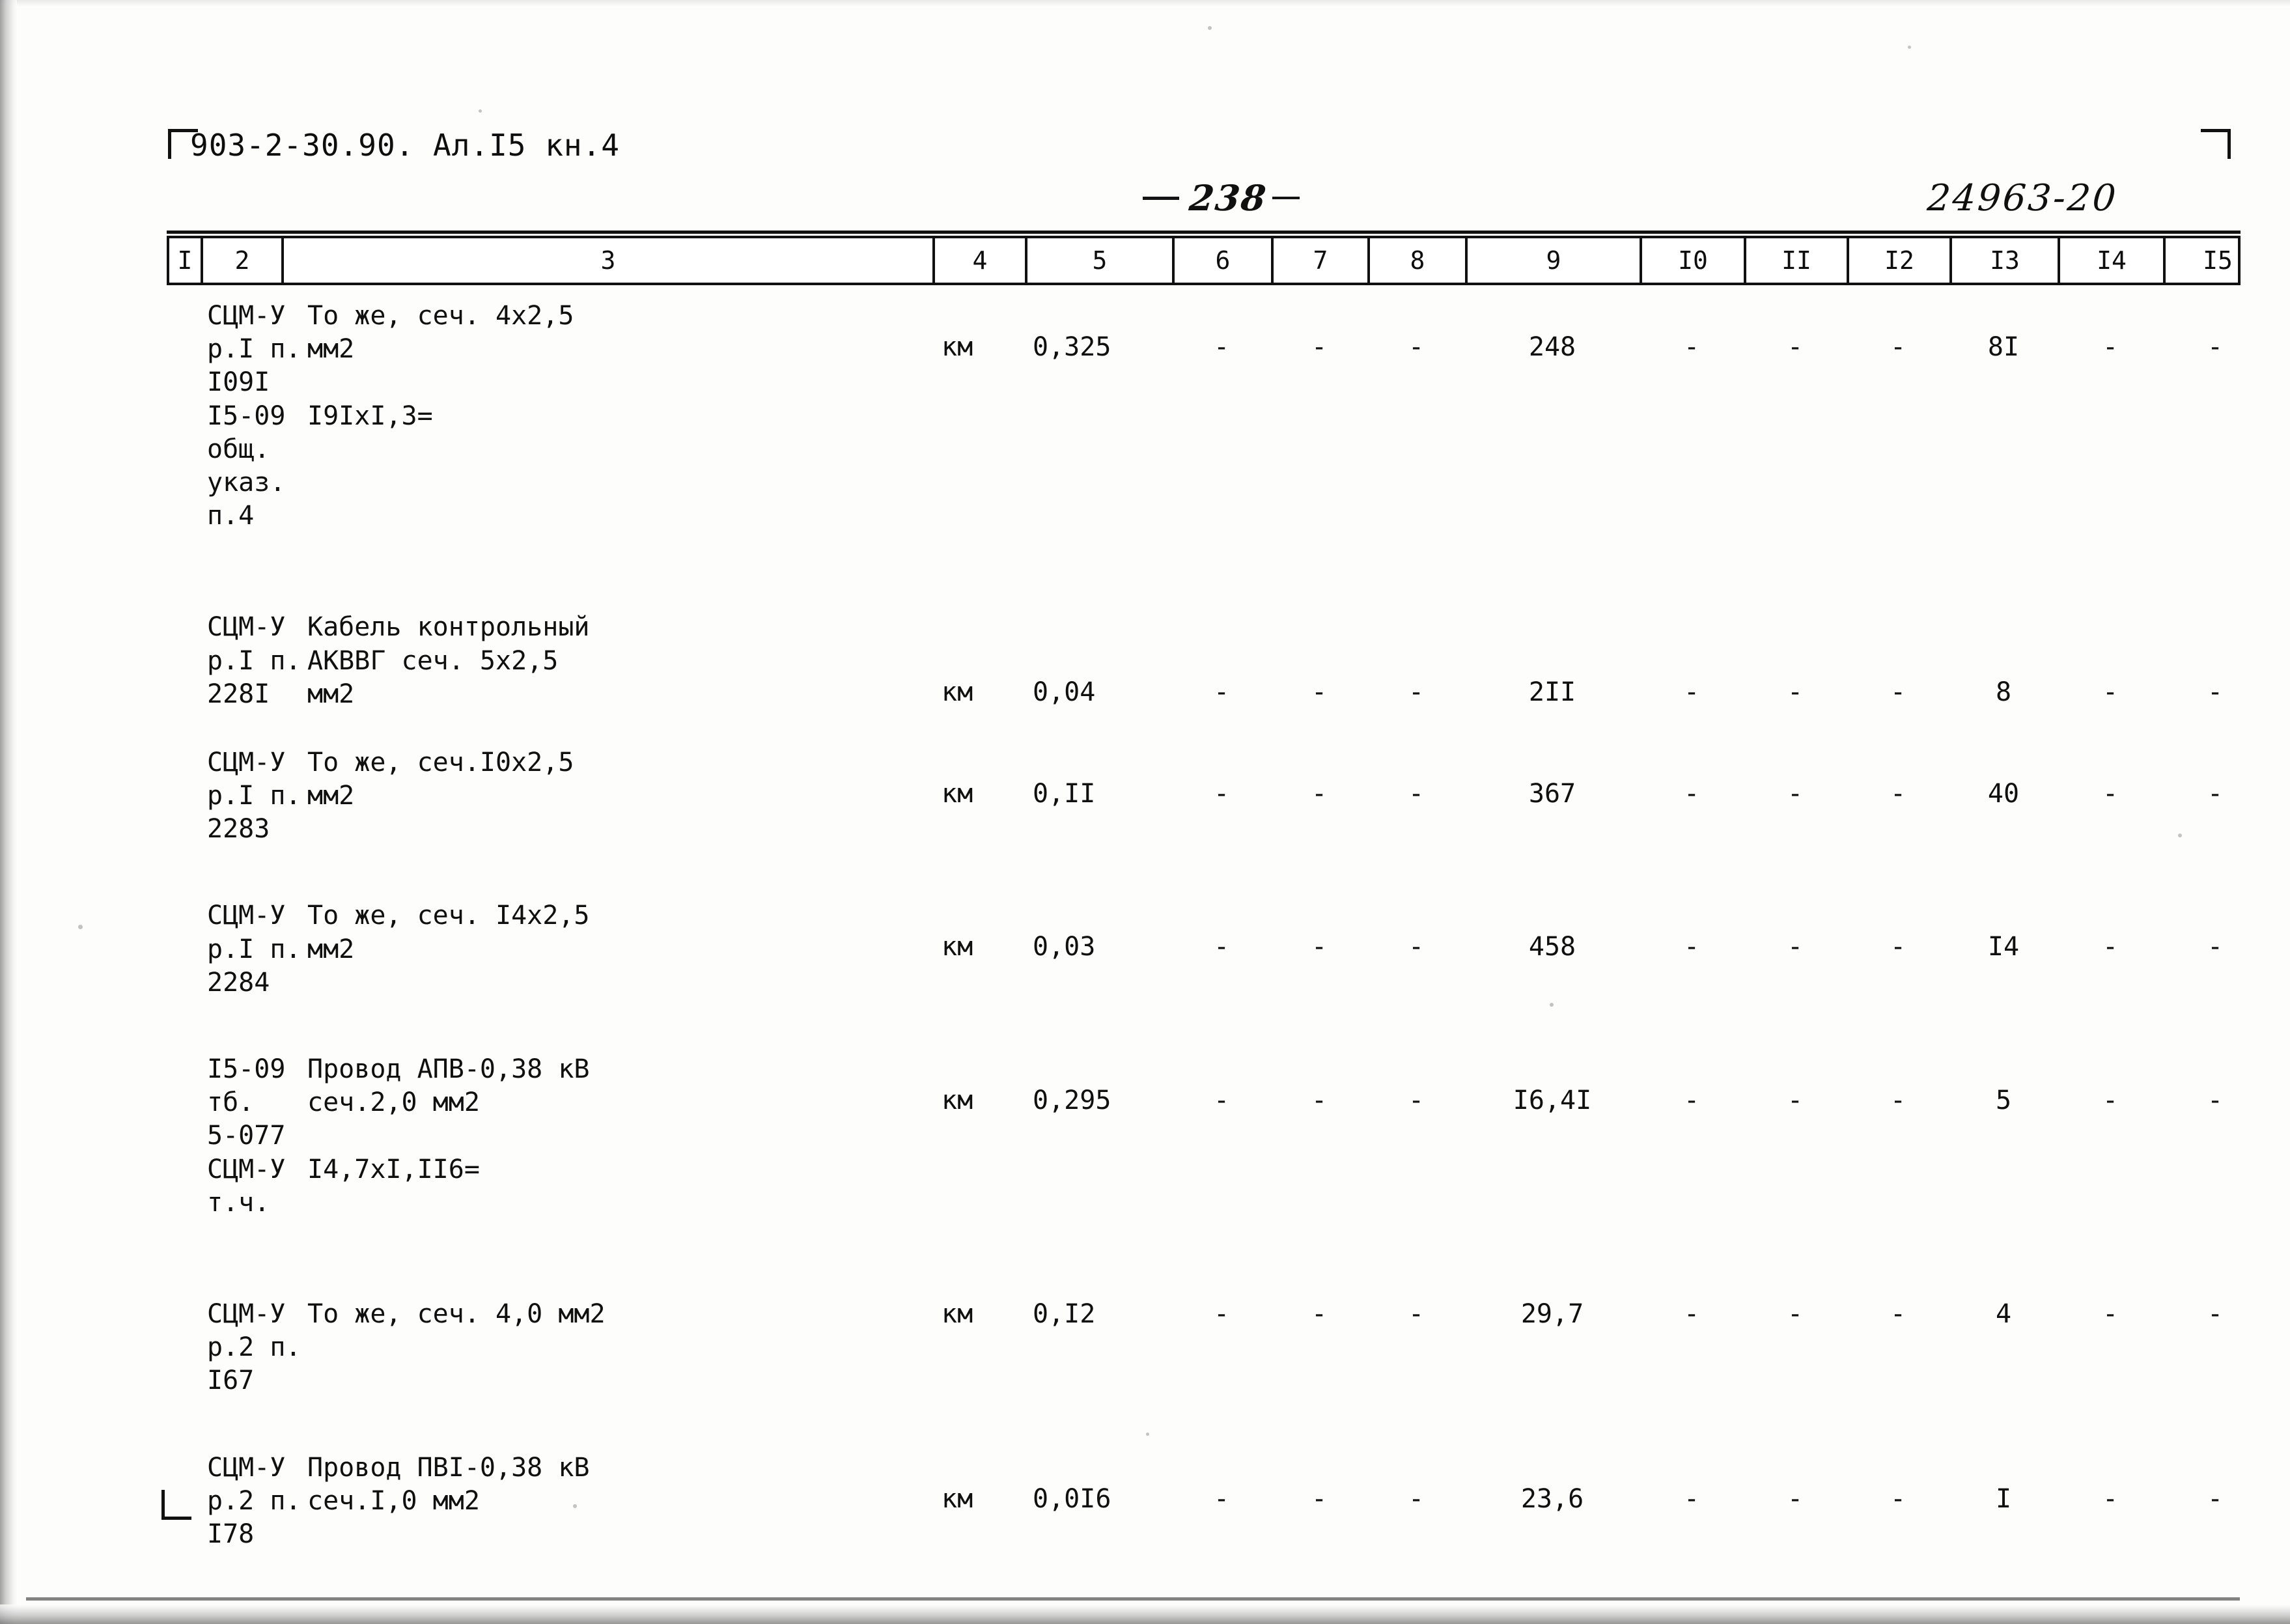 This screenshot has width=2290, height=1624. I want to click on cell-col5-quantity: 0,04, so click(1064, 693).